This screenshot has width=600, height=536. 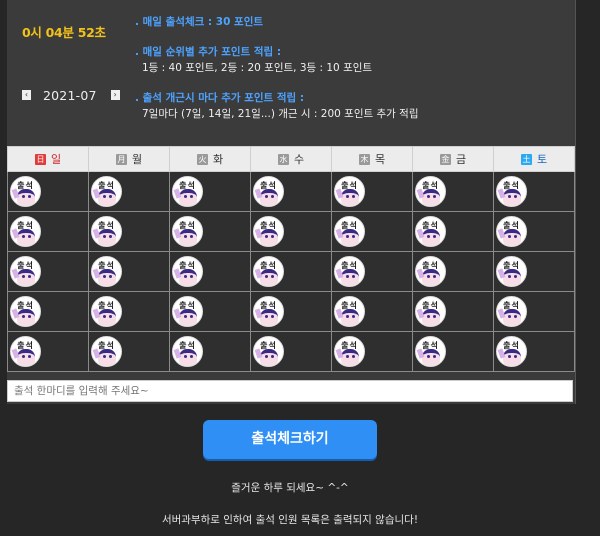 I want to click on weekday-6: 土토, so click(x=534, y=159).